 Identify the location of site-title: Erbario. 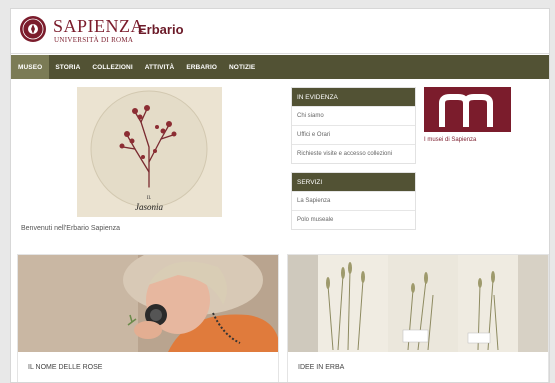
(161, 29).